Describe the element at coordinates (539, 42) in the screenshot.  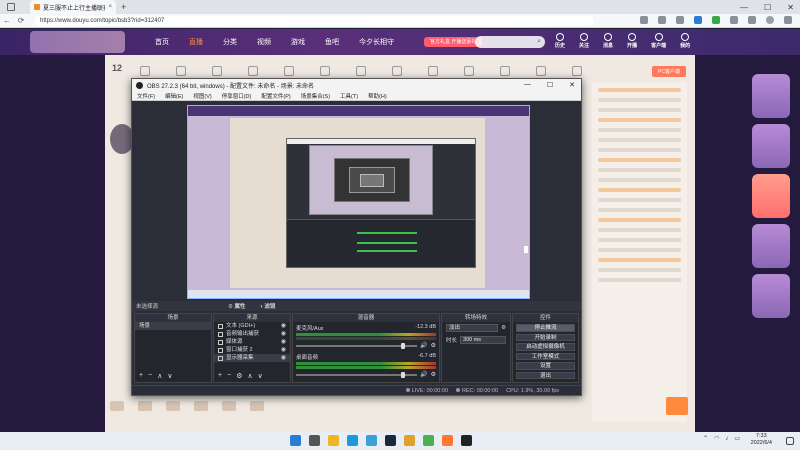
I see `search-icon: ⌕` at that location.